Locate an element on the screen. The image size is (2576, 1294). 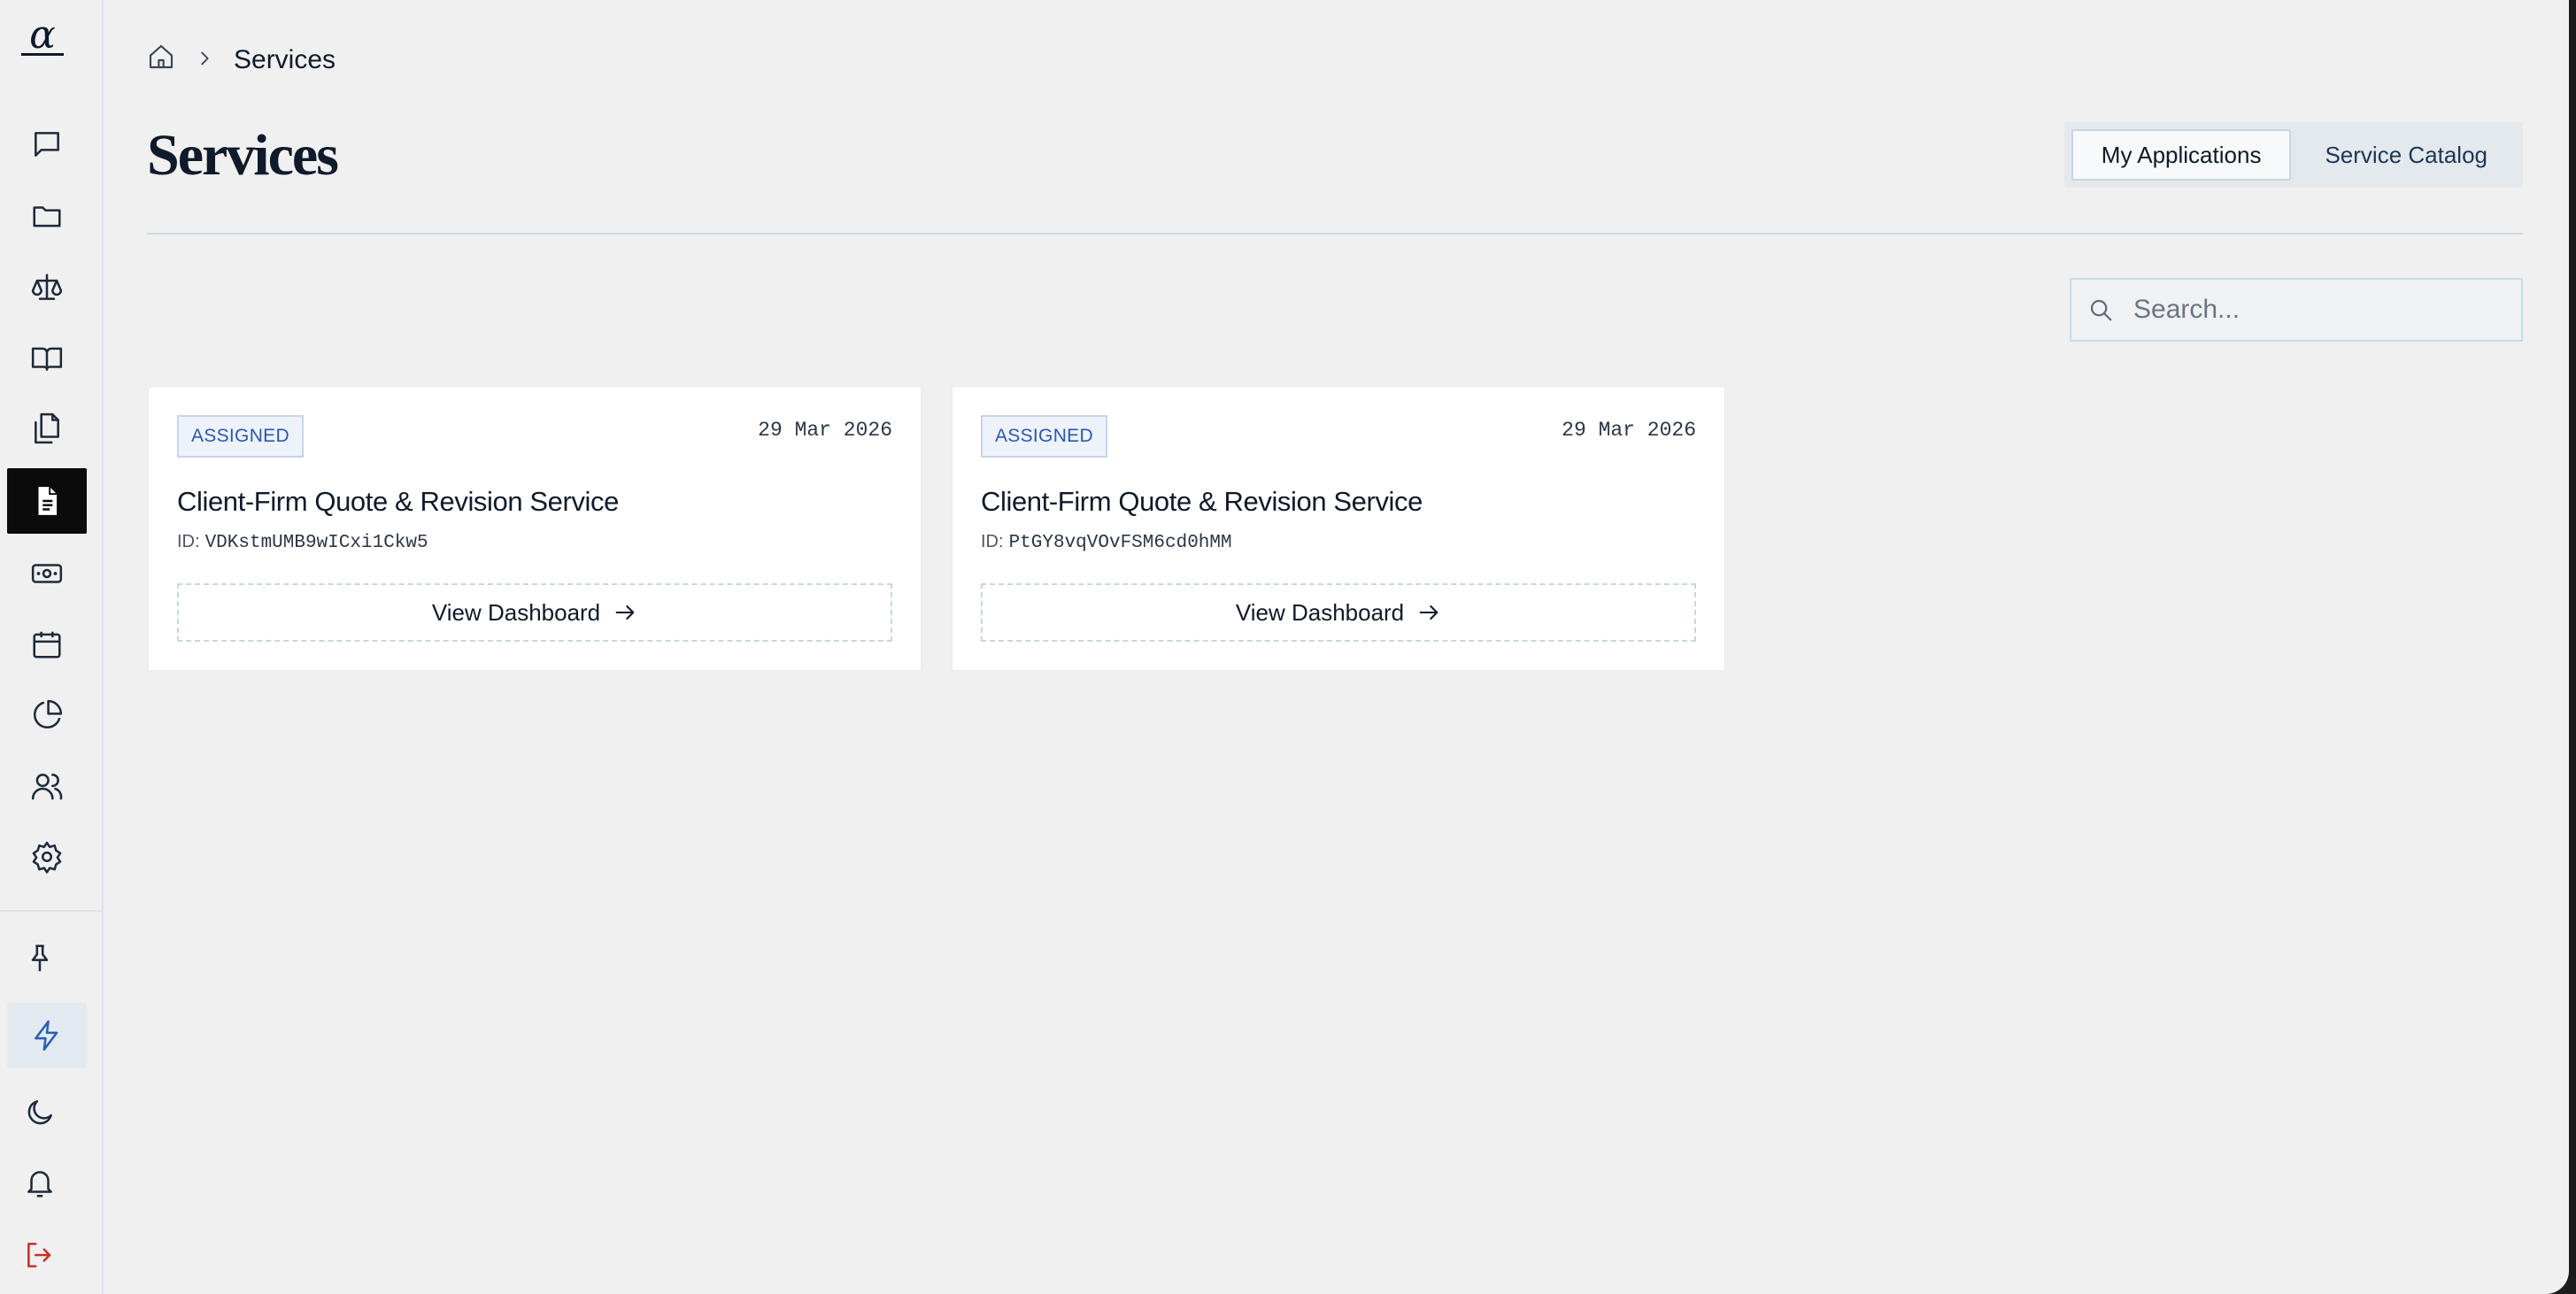
sidebar-item-settings is located at coordinates (47, 857).